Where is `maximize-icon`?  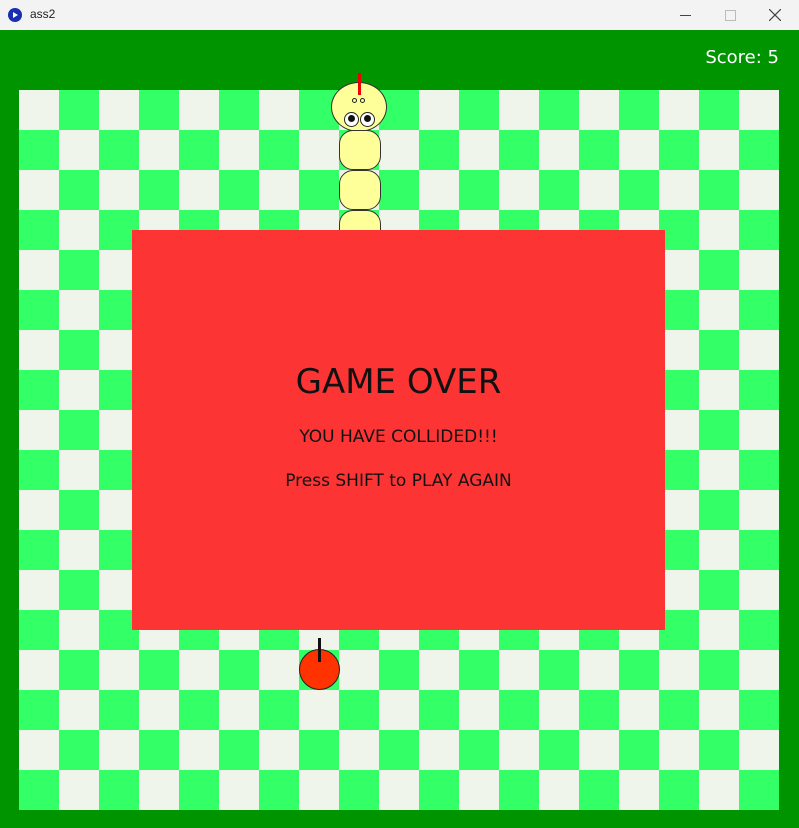
maximize-icon is located at coordinates (730, 15).